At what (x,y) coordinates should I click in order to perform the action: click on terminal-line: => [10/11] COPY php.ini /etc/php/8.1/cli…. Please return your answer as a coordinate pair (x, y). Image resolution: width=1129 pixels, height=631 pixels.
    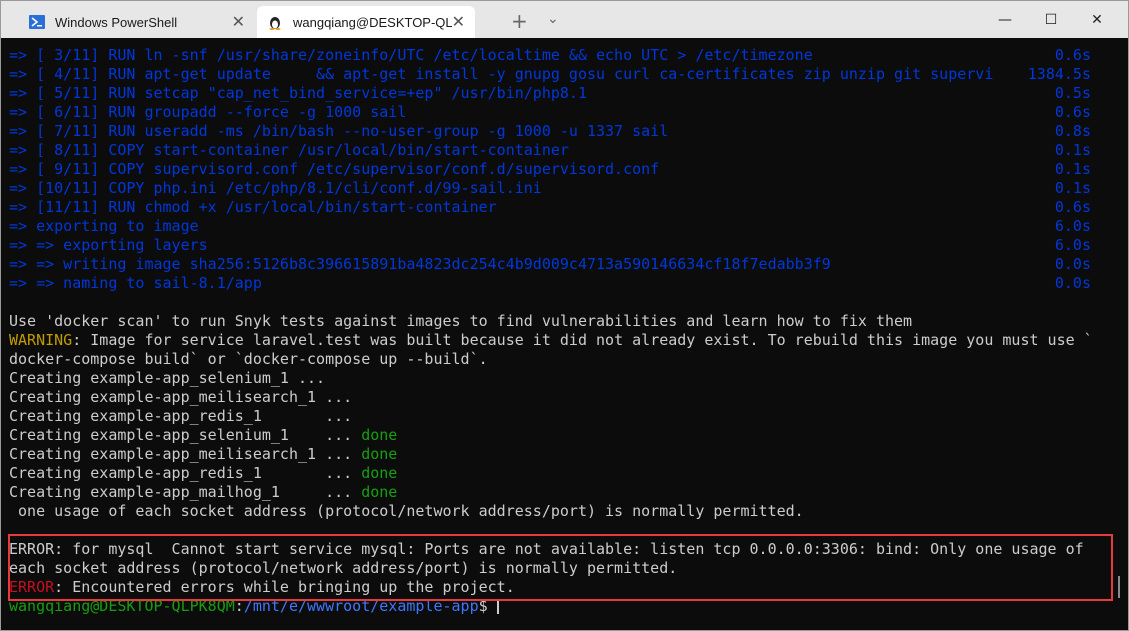
    Looking at the image, I should click on (550, 188).